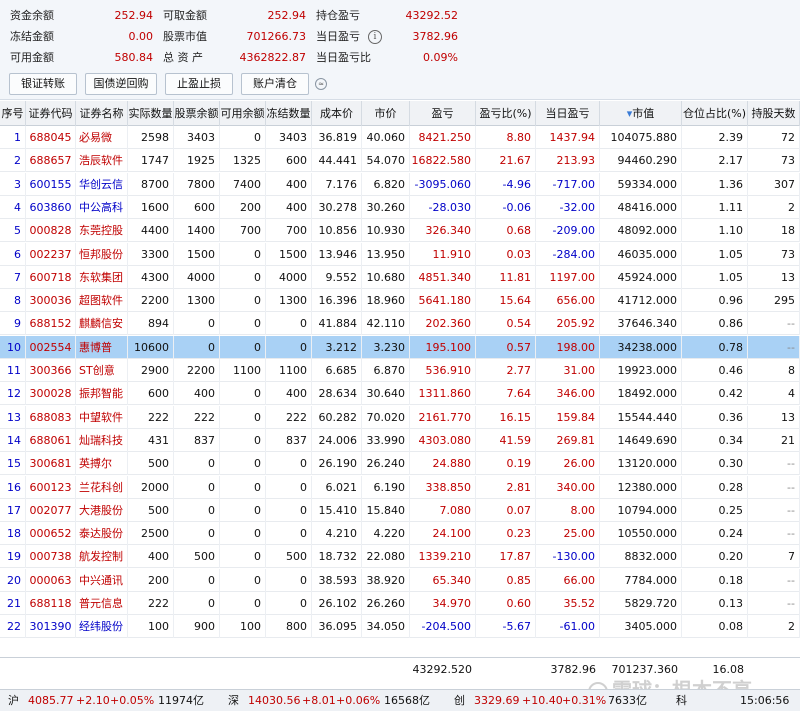  What do you see at coordinates (134, 57) in the screenshot?
I see `available-value: 580.84` at bounding box center [134, 57].